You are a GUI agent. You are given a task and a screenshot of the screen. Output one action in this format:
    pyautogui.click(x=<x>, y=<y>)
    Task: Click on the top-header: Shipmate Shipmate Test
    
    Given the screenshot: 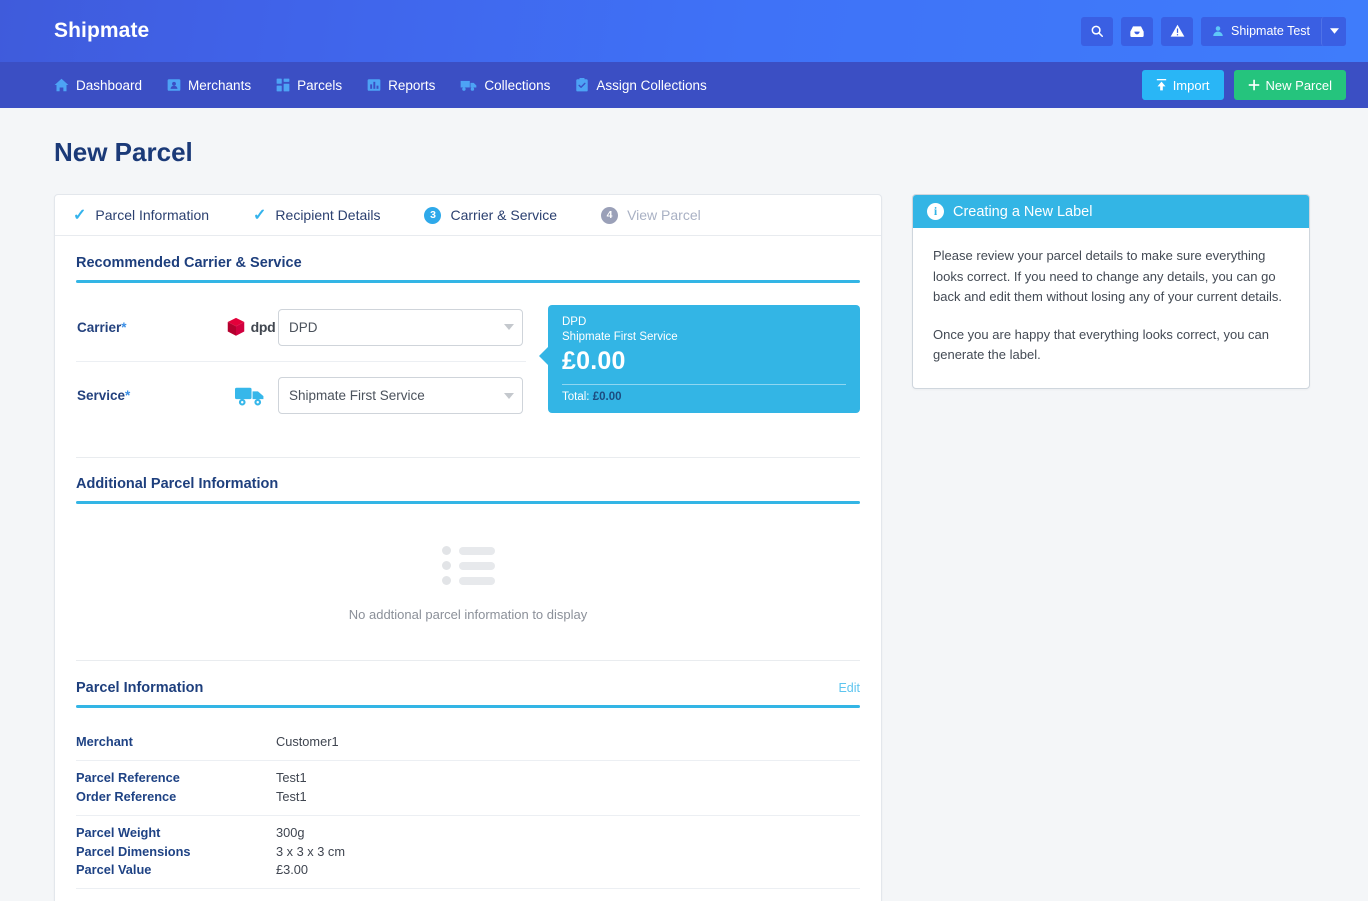 What is the action you would take?
    pyautogui.click(x=684, y=31)
    